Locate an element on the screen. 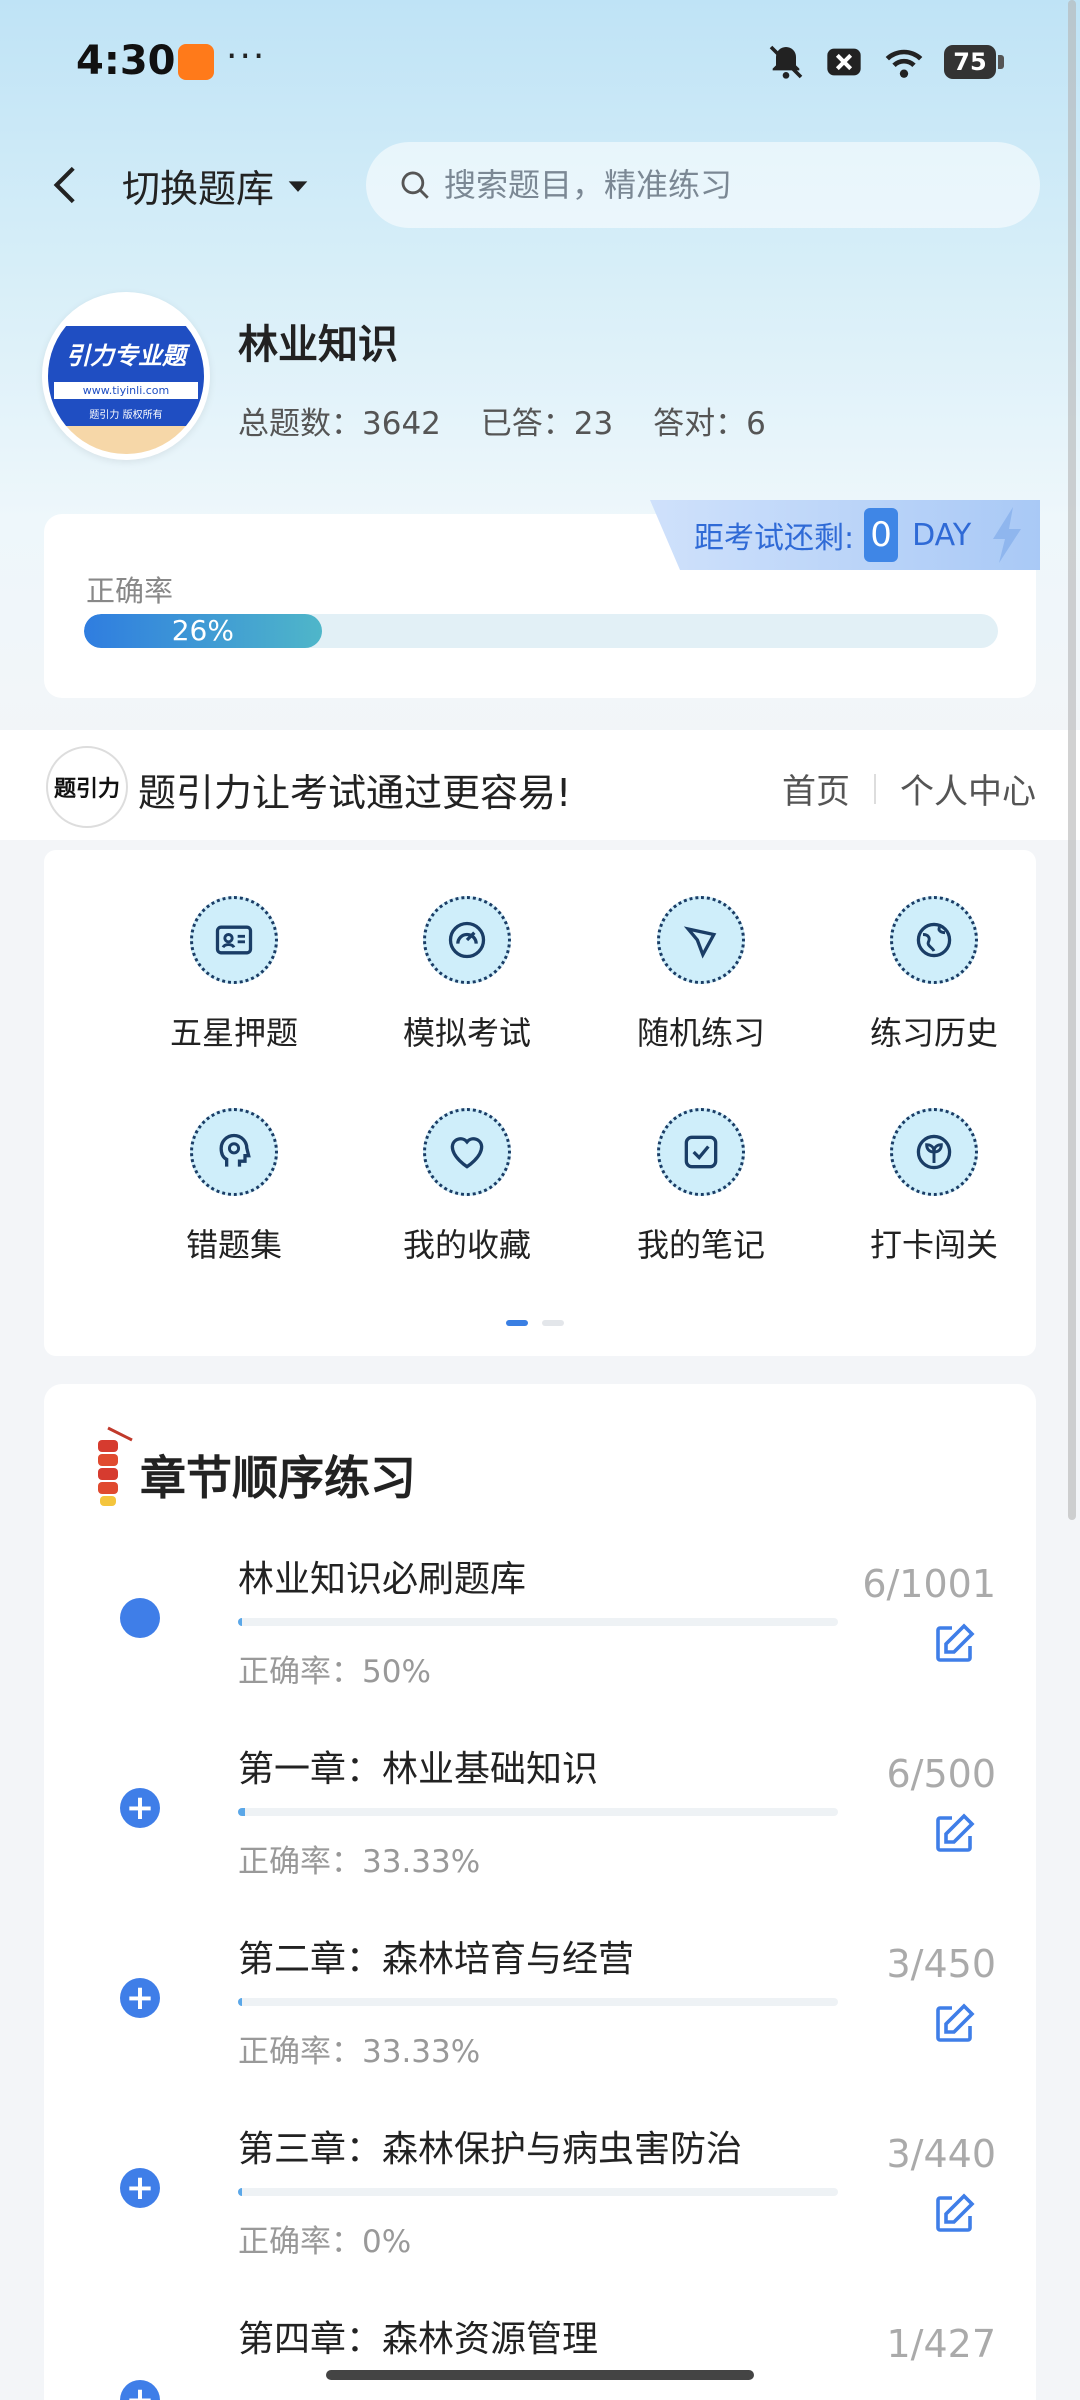  no-sim-icon is located at coordinates (844, 62).